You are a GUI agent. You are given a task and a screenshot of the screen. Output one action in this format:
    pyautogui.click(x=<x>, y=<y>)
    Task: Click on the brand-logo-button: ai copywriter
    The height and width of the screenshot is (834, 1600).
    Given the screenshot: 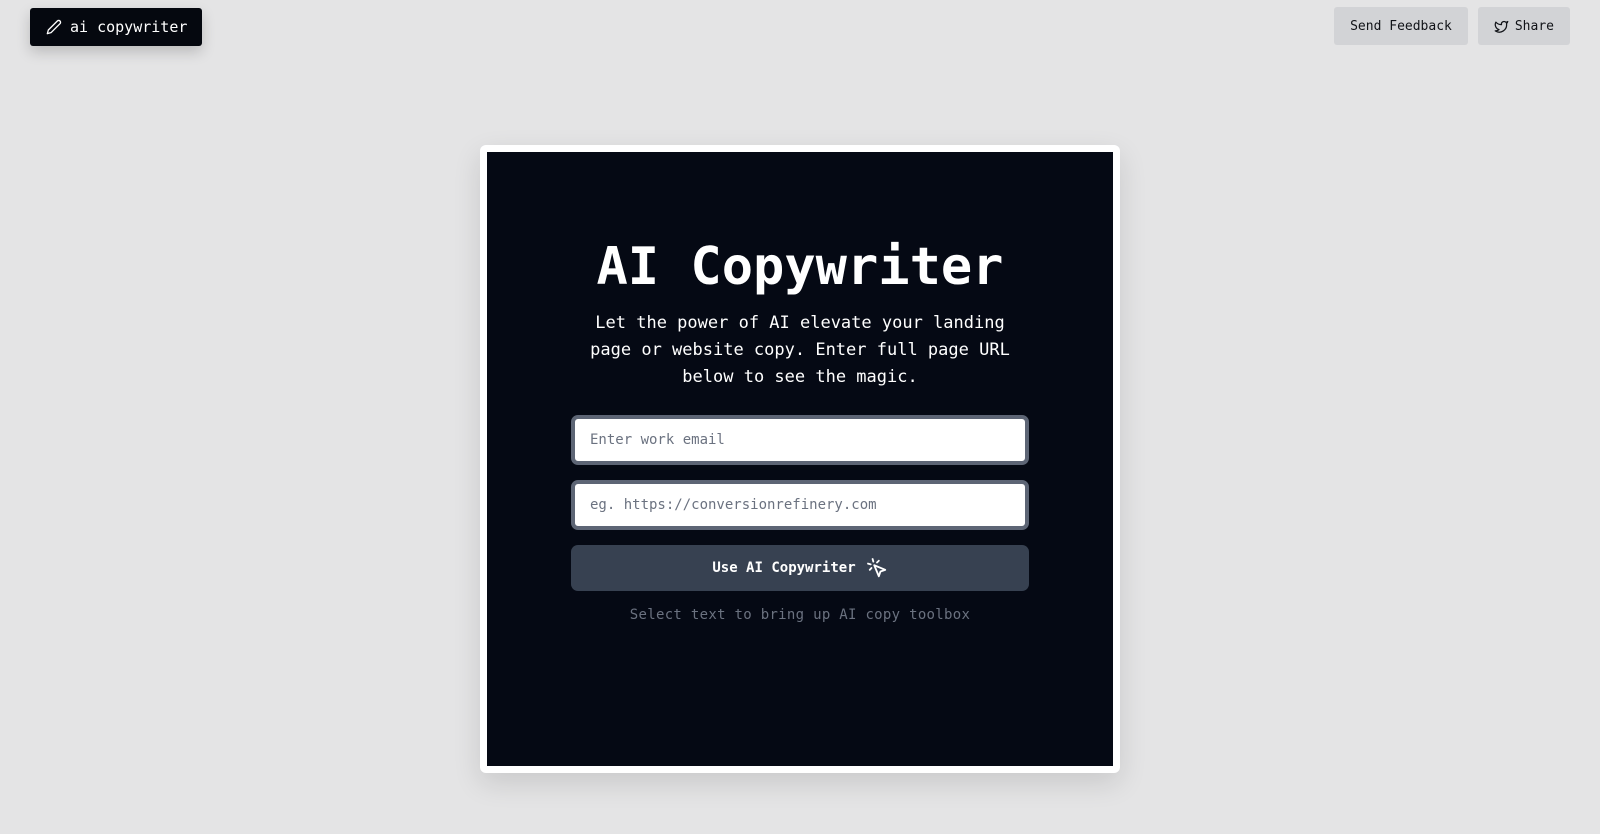 What is the action you would take?
    pyautogui.click(x=116, y=27)
    